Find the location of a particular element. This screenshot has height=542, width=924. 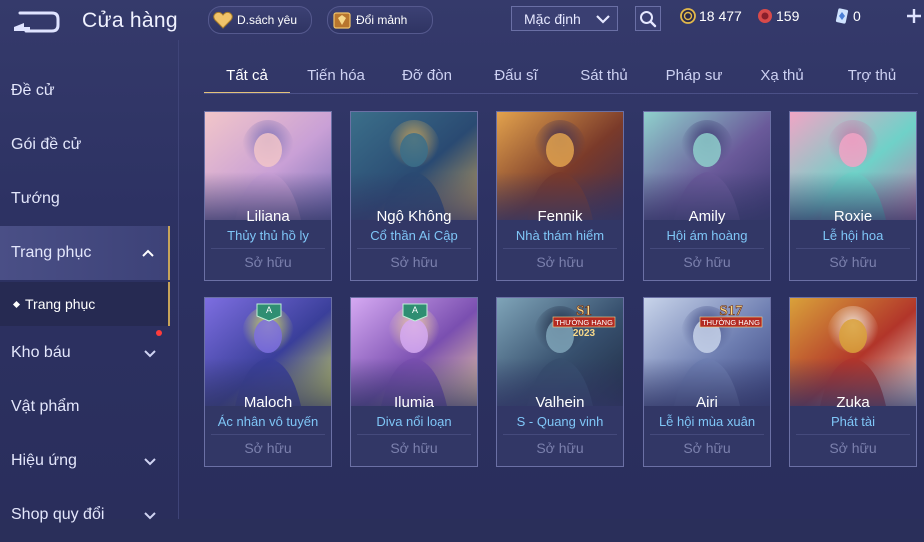

search-icon is located at coordinates (648, 18).